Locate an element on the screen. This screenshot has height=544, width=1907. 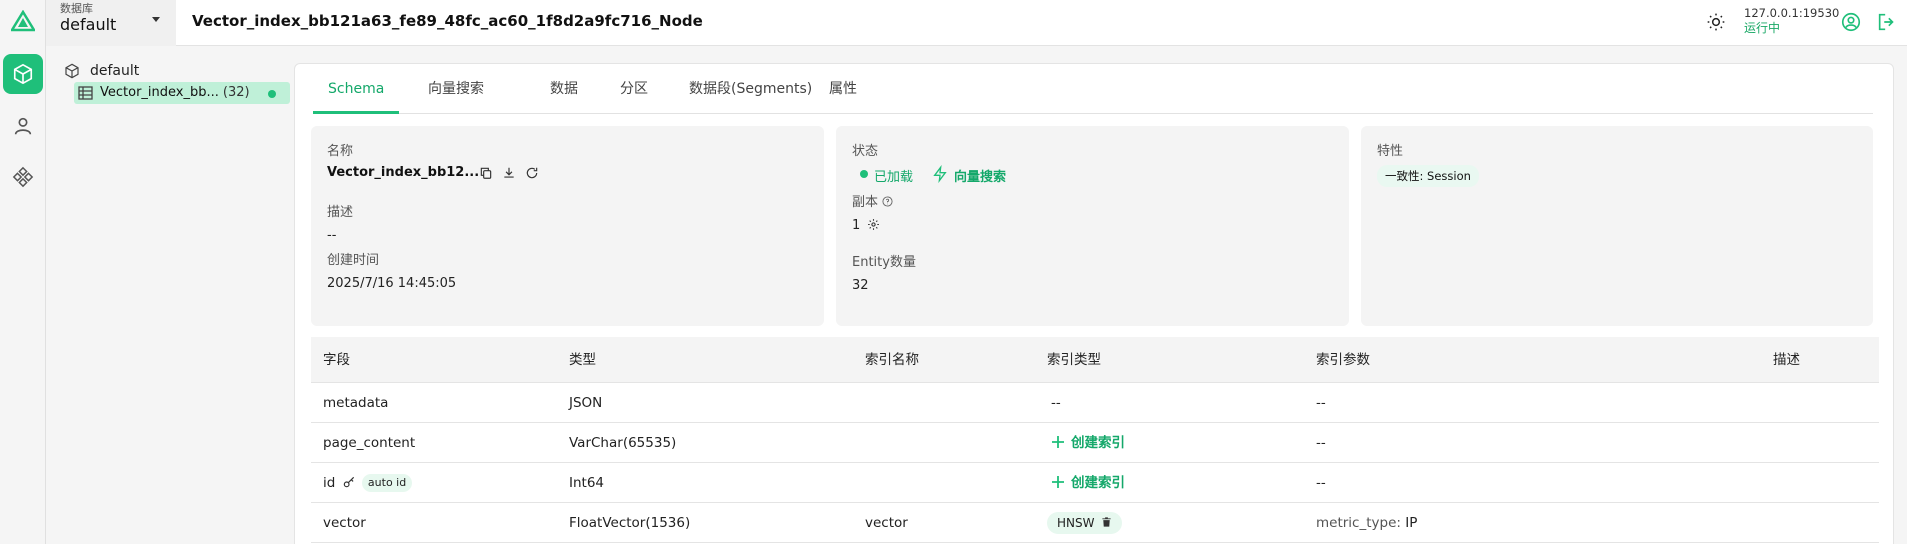
loaded-badge: 已加载 is located at coordinates (894, 177).